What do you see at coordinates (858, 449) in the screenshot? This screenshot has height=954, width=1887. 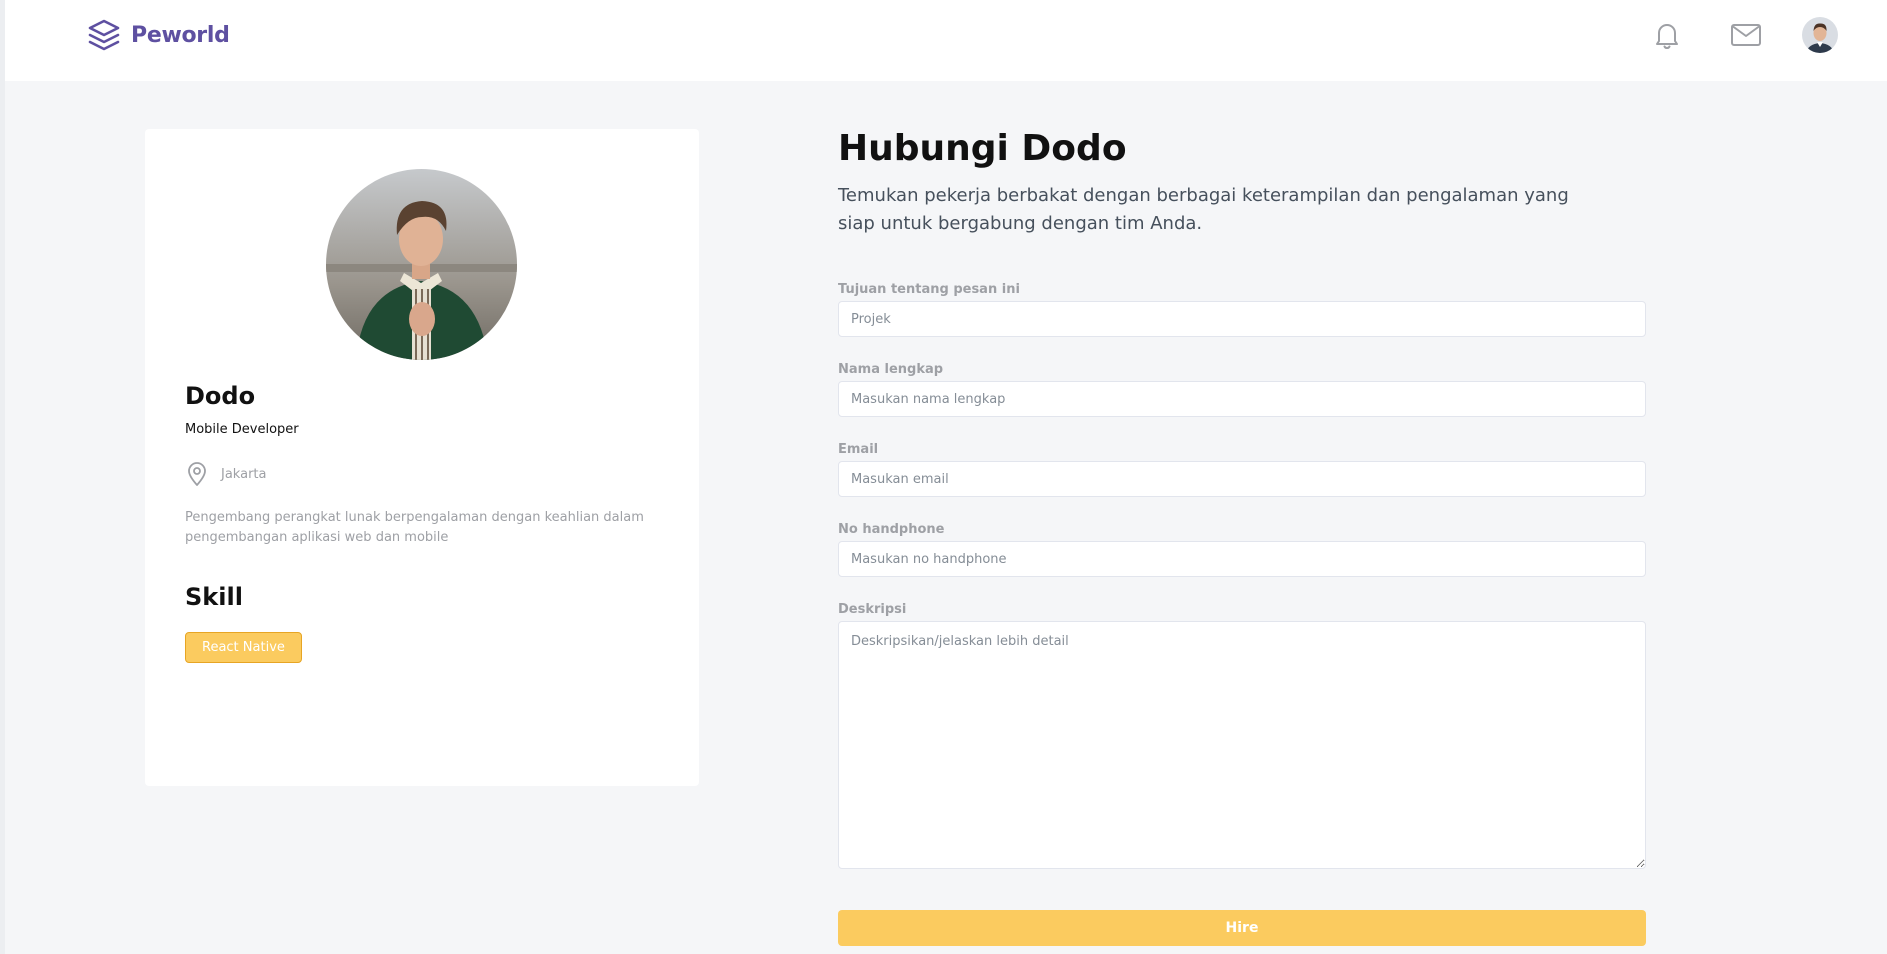 I see `email-label: Email` at bounding box center [858, 449].